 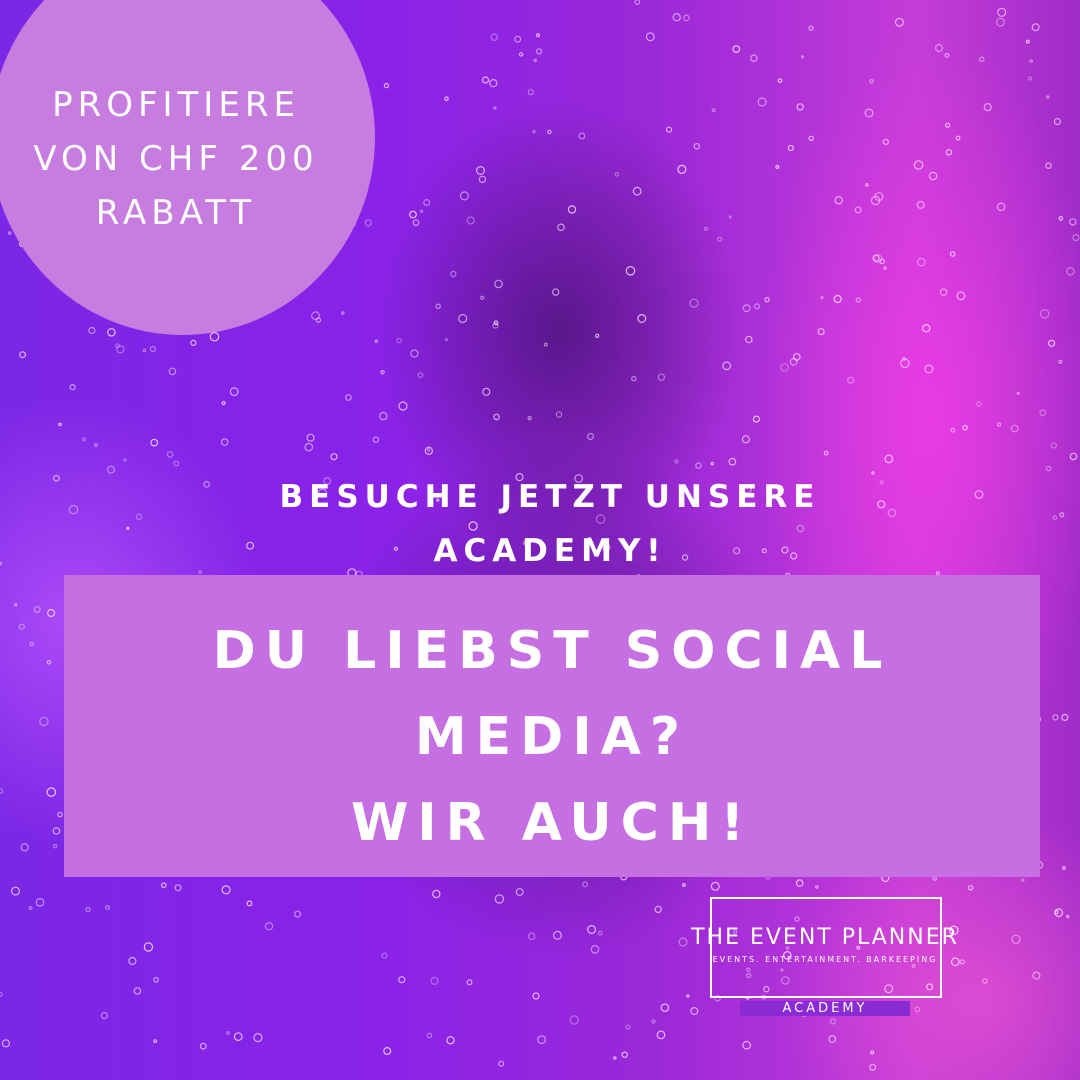 I want to click on headline-line: MEDIA?, so click(x=552, y=737).